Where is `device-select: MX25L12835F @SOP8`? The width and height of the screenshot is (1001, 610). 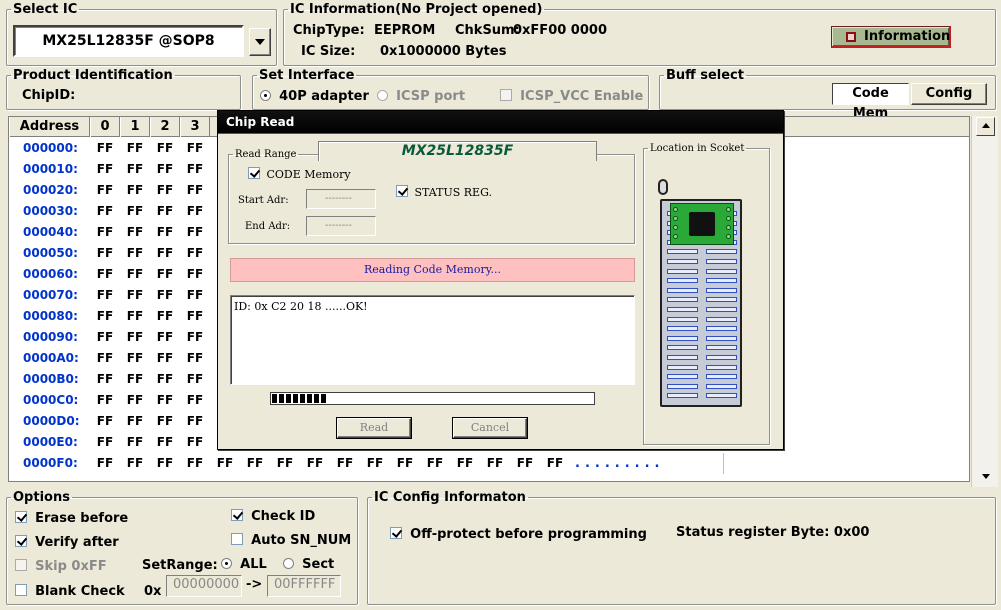 device-select: MX25L12835F @SOP8 is located at coordinates (128, 41).